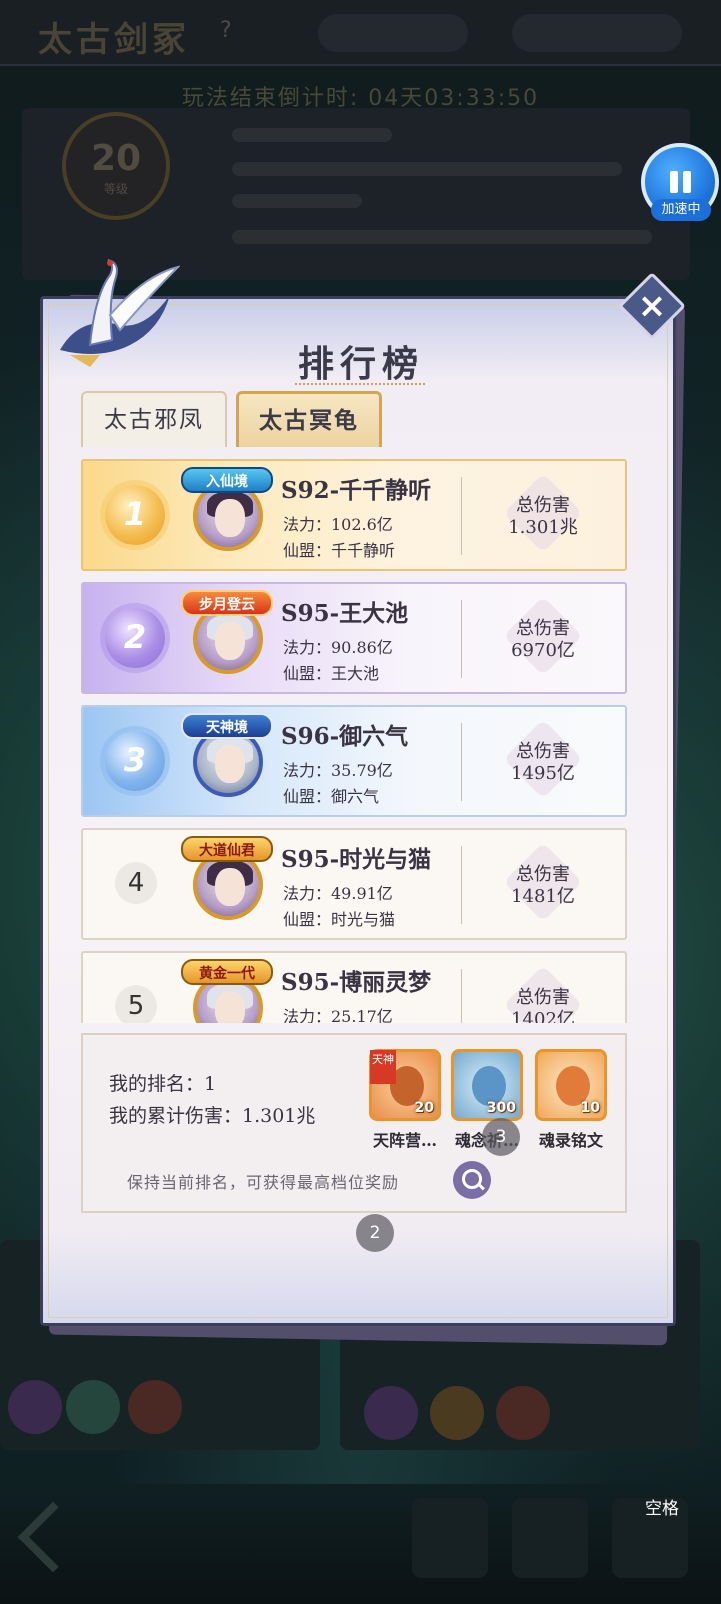 This screenshot has height=1604, width=721. I want to click on player-guild: 仙盟：王大池, so click(331, 673).